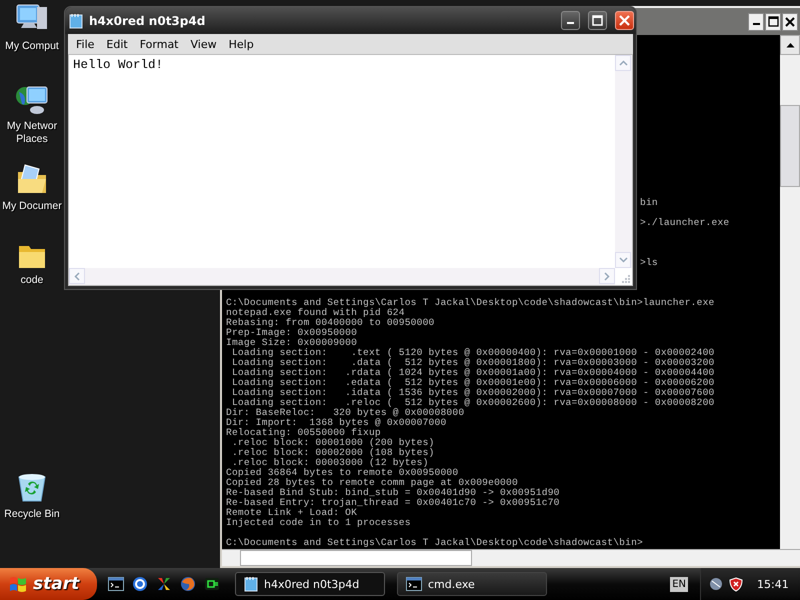 Image resolution: width=800 pixels, height=600 pixels. What do you see at coordinates (329, 462) in the screenshot?
I see `console-line: .reloc block: 00003000 (12 bytes)` at bounding box center [329, 462].